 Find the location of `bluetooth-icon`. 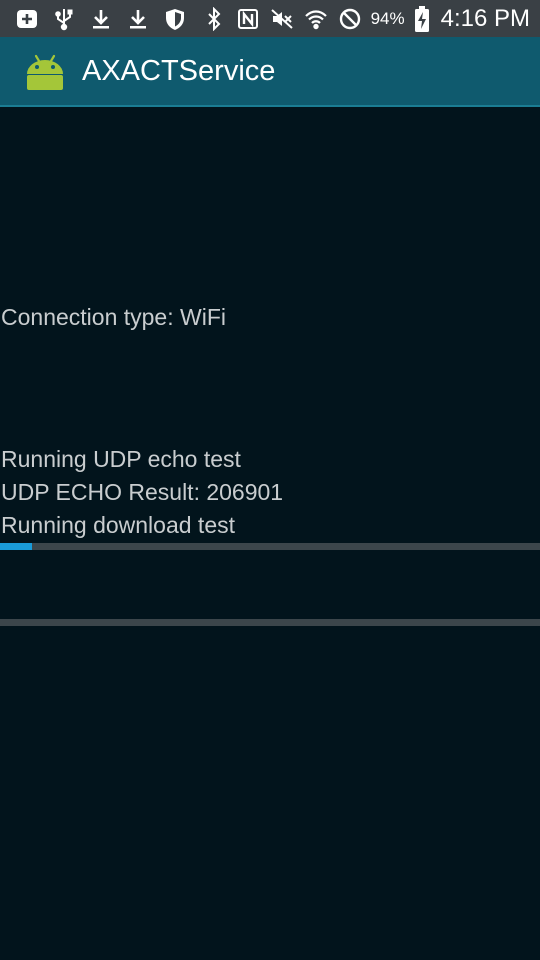

bluetooth-icon is located at coordinates (214, 19).